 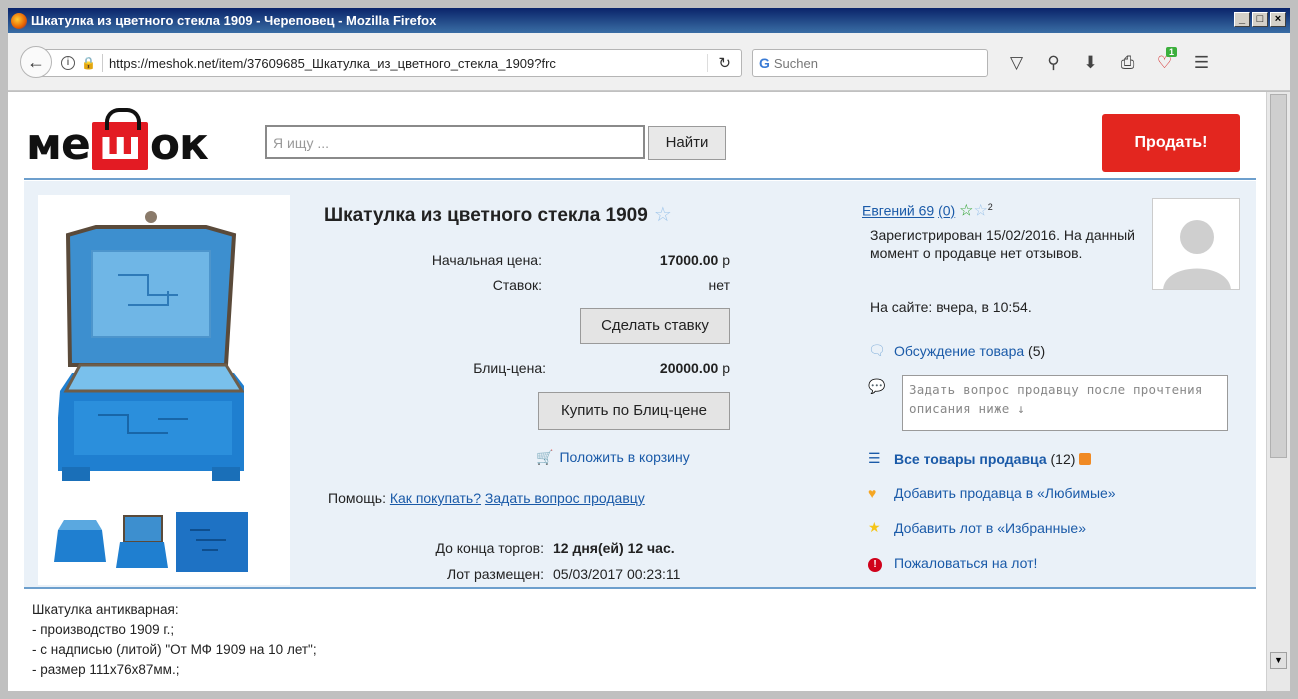 What do you see at coordinates (624, 457) in the screenshot?
I see `add-to-cart-text: Положить в корзину` at bounding box center [624, 457].